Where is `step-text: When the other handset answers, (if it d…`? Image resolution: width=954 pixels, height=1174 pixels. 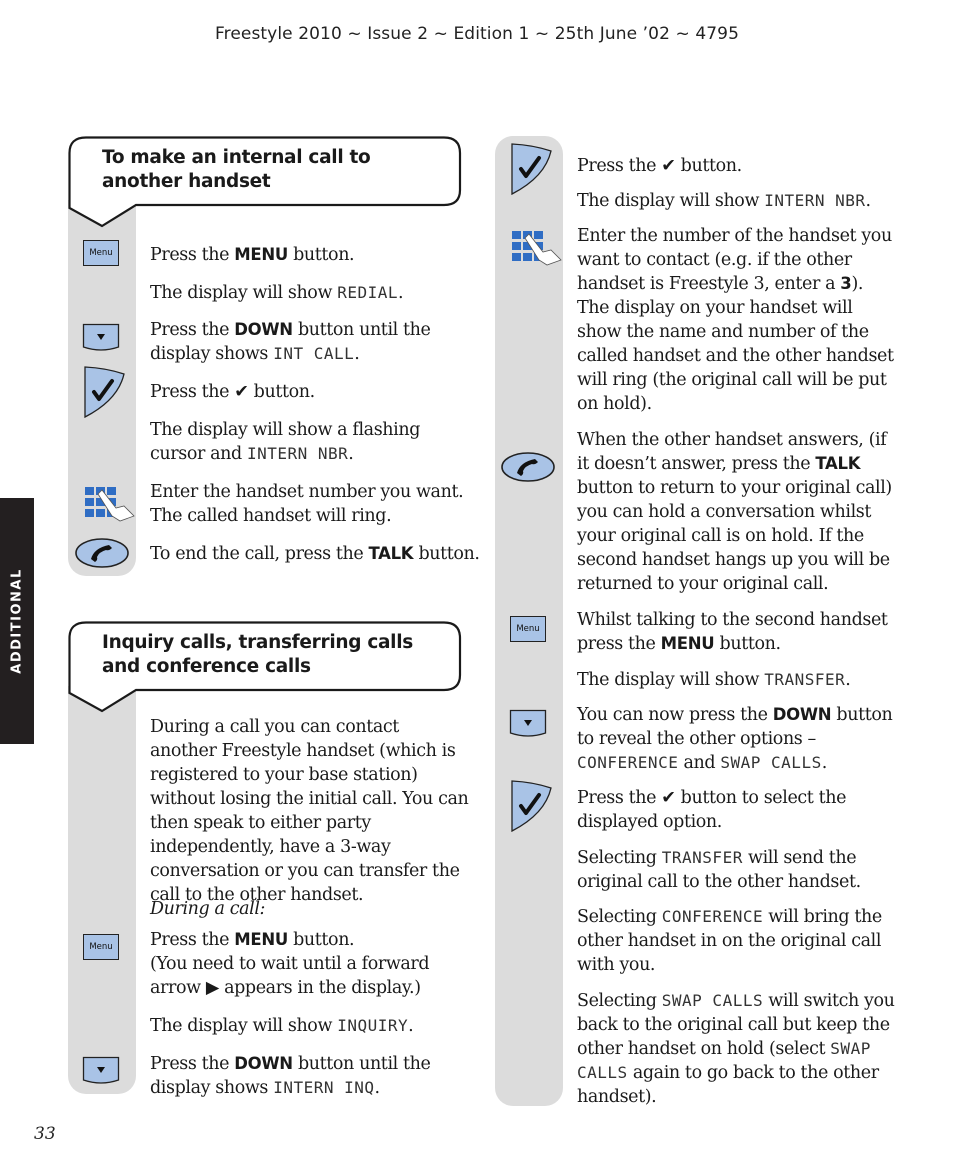
step-text: When the other handset answers, (if it d… is located at coordinates (734, 512).